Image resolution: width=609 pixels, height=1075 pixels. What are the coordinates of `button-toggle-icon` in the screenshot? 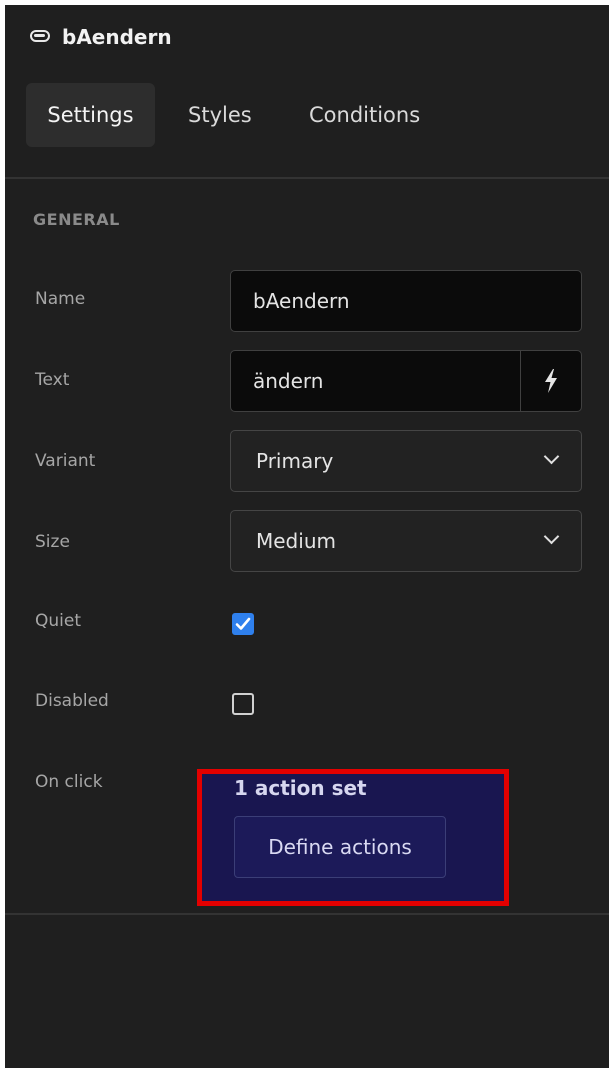 It's located at (40, 36).